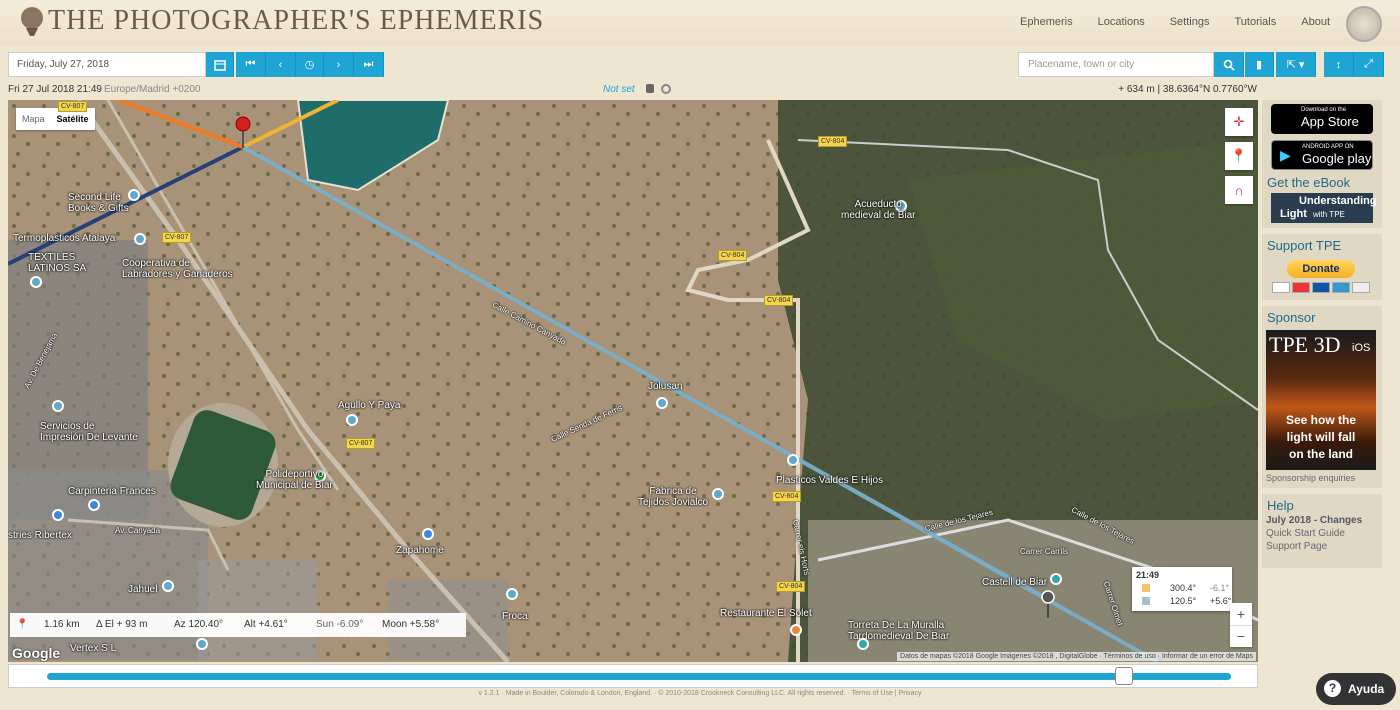 This screenshot has width=1400, height=710. Describe the element at coordinates (872, 693) in the screenshot. I see `terms-link: Terms of Use` at that location.